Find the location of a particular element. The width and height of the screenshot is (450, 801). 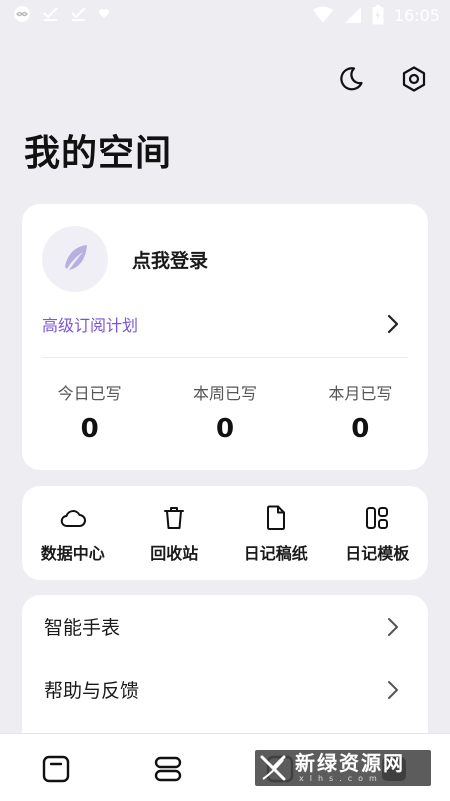

feather-icon is located at coordinates (76, 257).